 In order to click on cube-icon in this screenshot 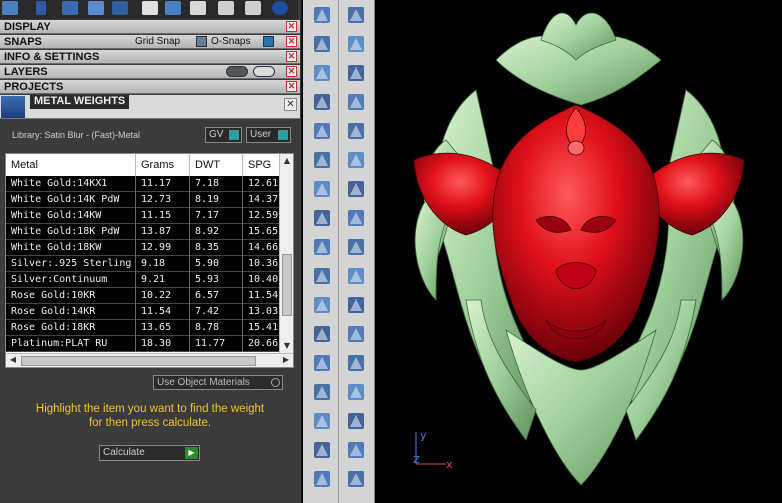, I will do `click(10, 8)`.